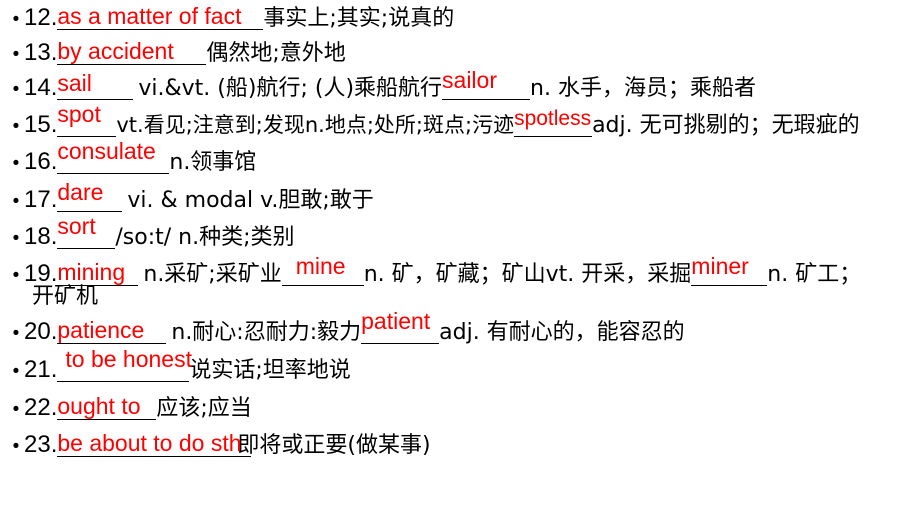  Describe the element at coordinates (726, 125) in the screenshot. I see `definition-text-secondary: adj. 无可挑剔的；无瑕疵的` at that location.